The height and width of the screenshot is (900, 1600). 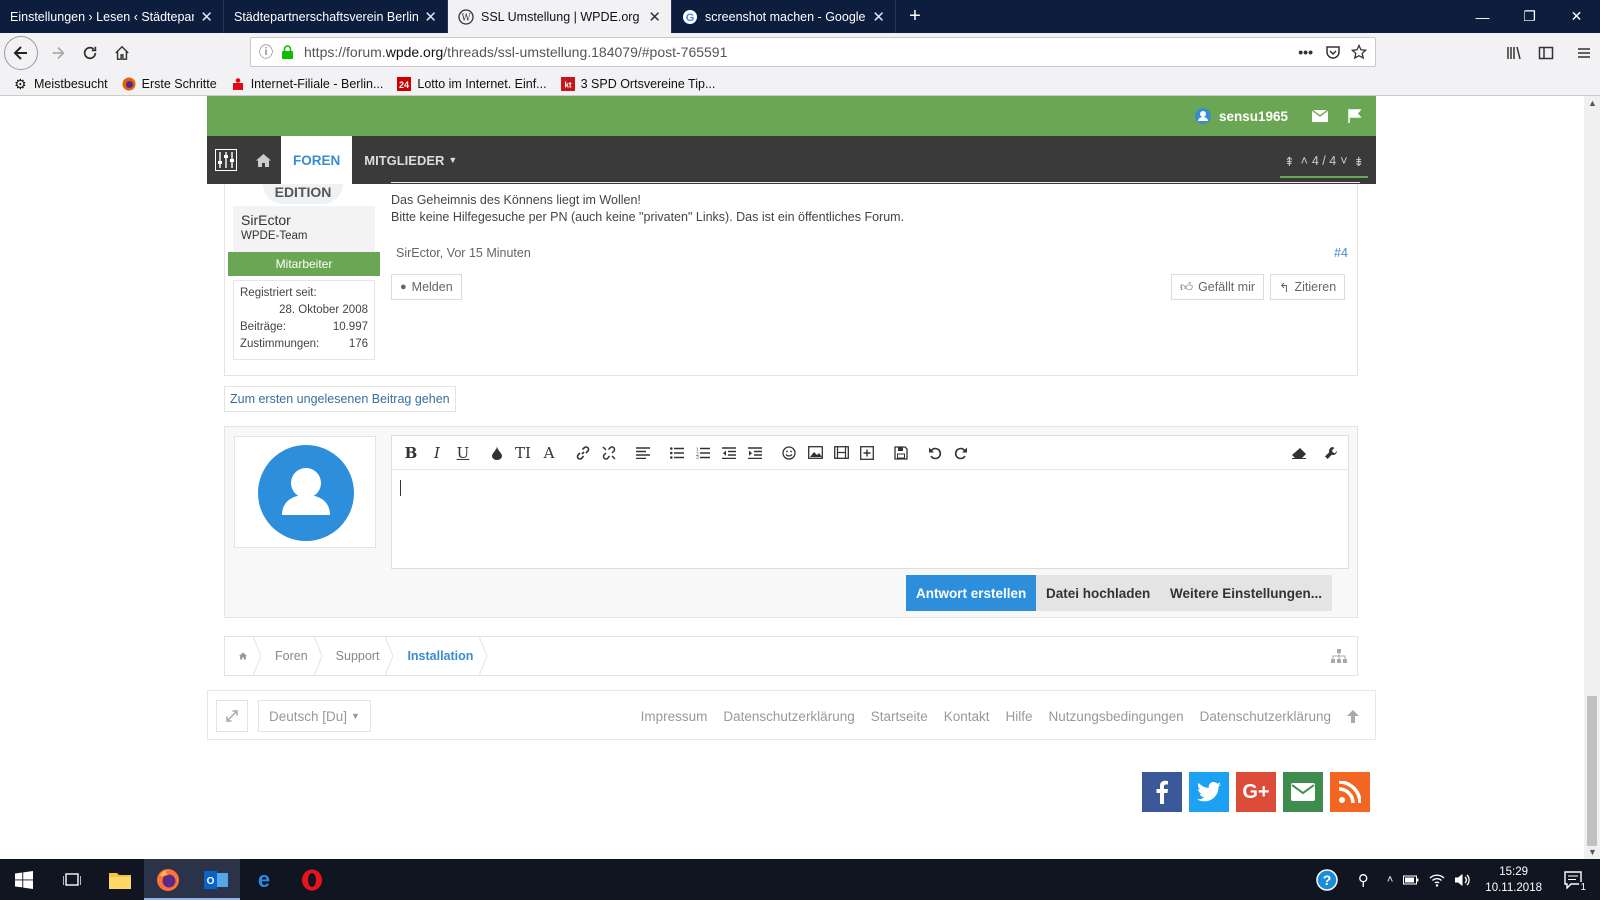 What do you see at coordinates (1304, 161) in the screenshot?
I see `prev-page-icon: ˄` at bounding box center [1304, 161].